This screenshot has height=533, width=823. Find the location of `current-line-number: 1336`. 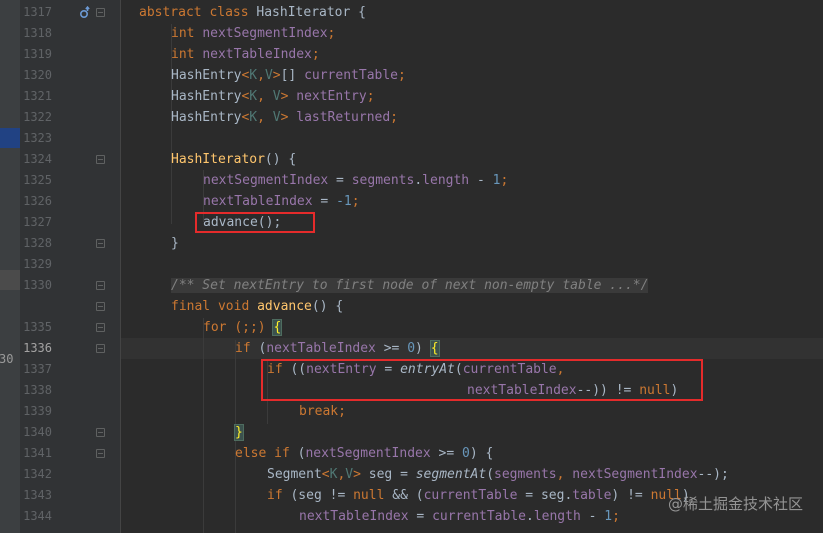

current-line-number: 1336 is located at coordinates (37, 348).